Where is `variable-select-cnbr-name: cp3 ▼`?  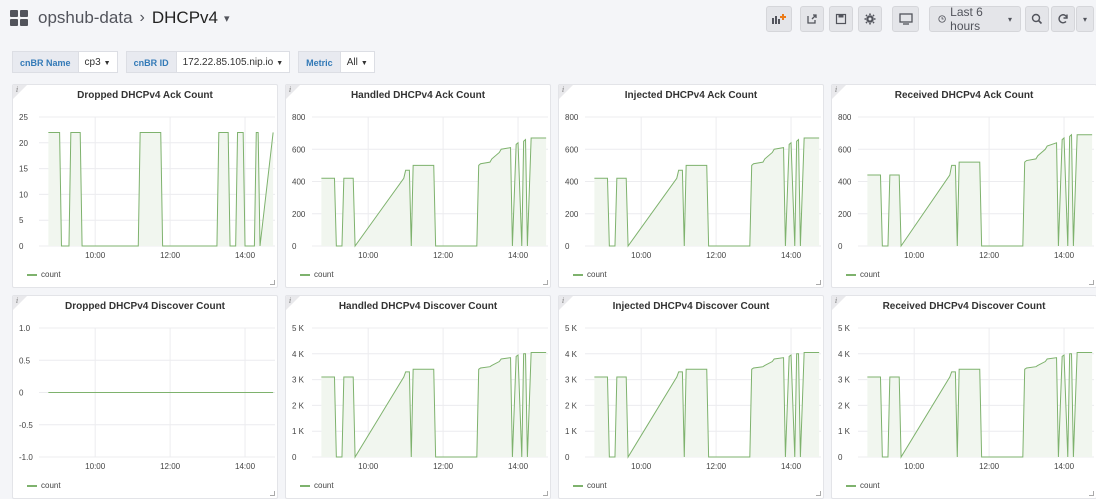
variable-select-cnbr-name: cp3 ▼ is located at coordinates (98, 62).